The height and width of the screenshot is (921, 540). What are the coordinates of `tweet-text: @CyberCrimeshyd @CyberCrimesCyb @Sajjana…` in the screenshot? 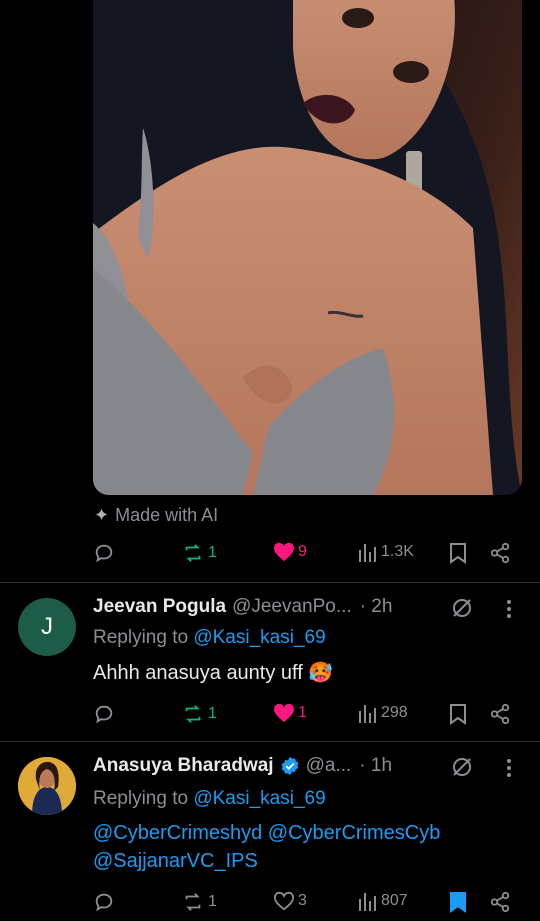 It's located at (266, 847).